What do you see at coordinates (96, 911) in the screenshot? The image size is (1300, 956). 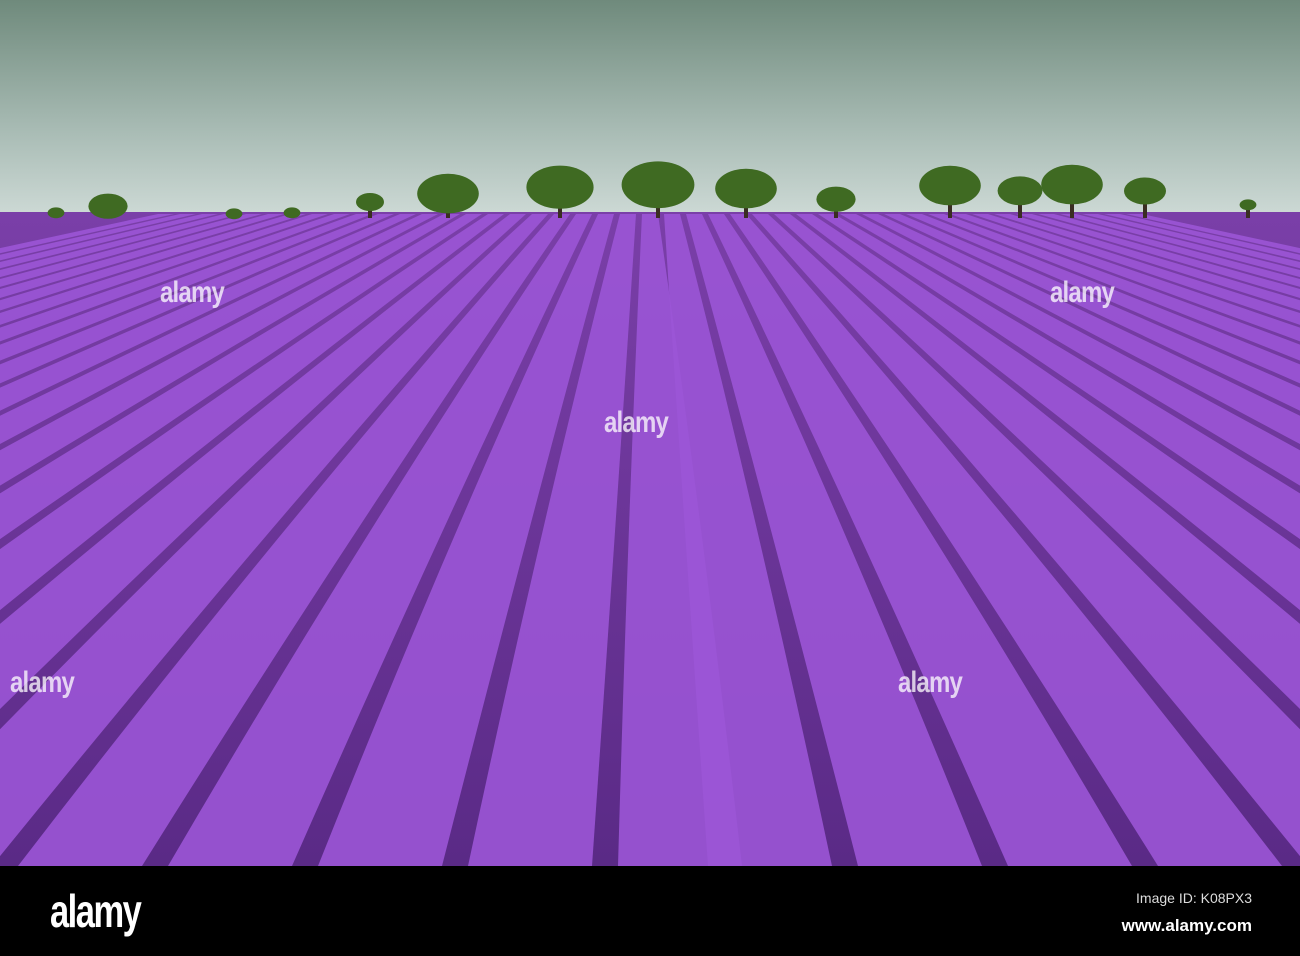 I see `alamy-logo: alamy` at bounding box center [96, 911].